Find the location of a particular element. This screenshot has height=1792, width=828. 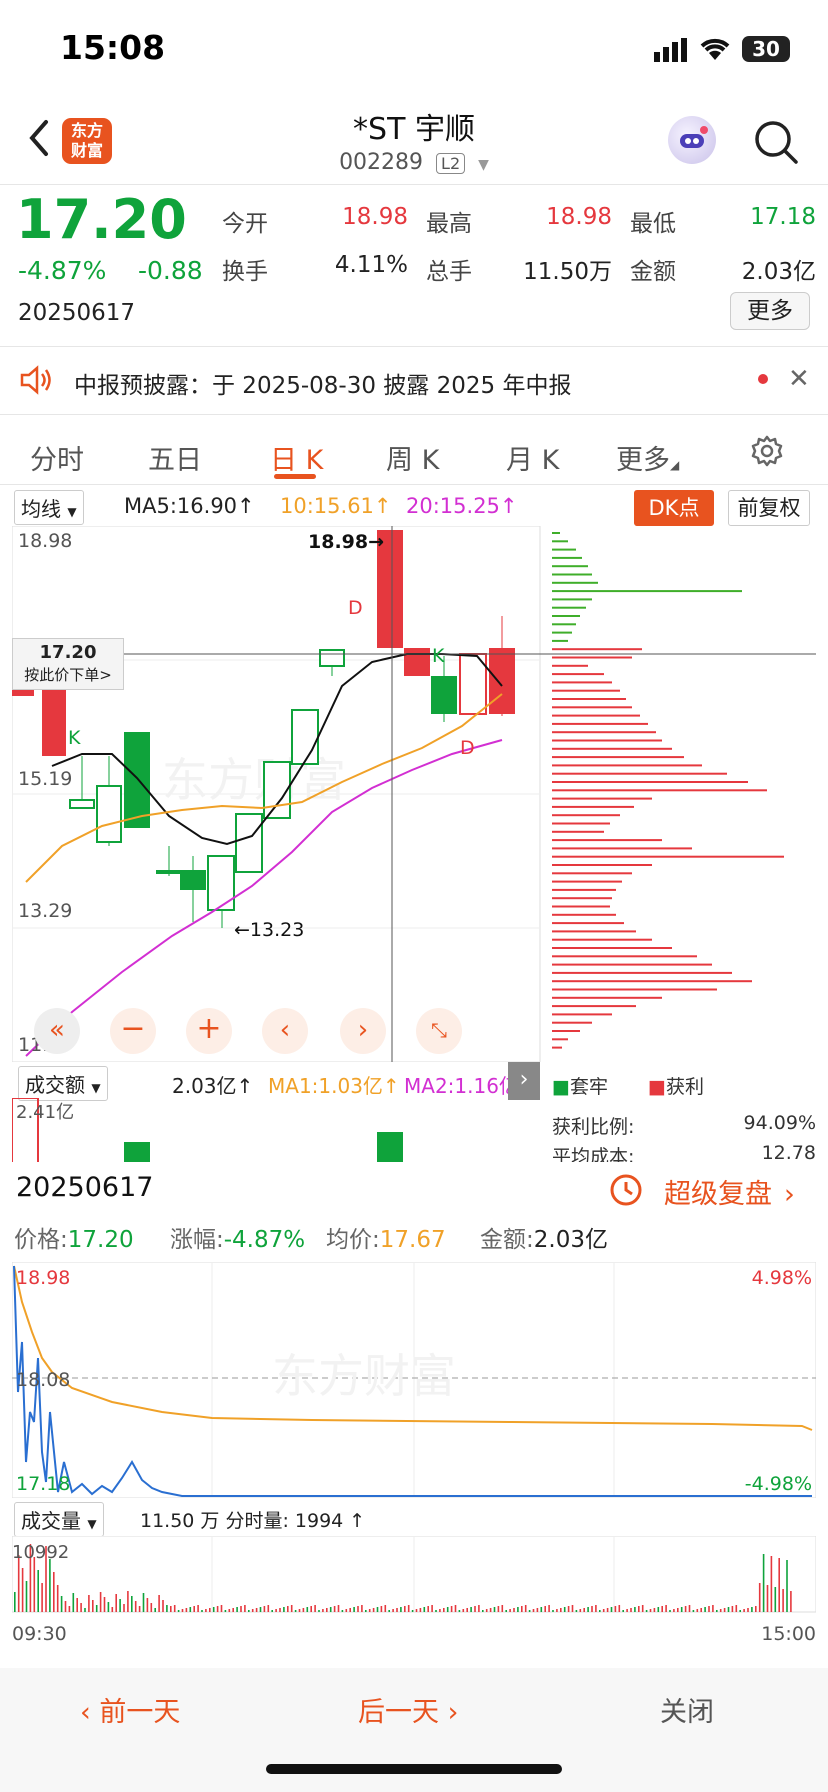

next-icon: › is located at coordinates (363, 1031).